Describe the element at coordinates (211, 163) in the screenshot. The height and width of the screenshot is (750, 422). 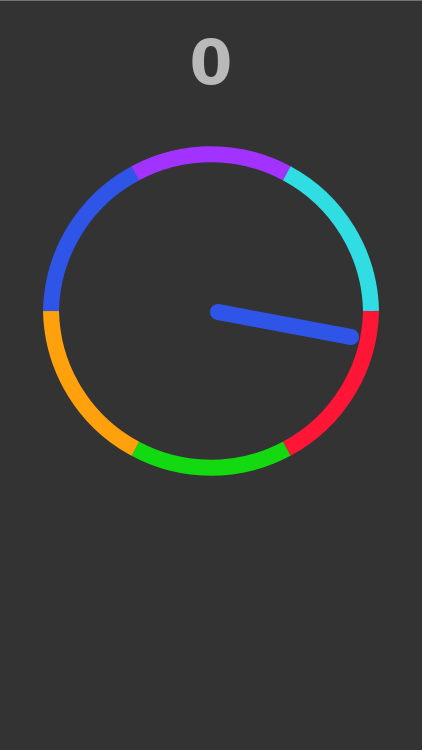
I see `purple-segment` at that location.